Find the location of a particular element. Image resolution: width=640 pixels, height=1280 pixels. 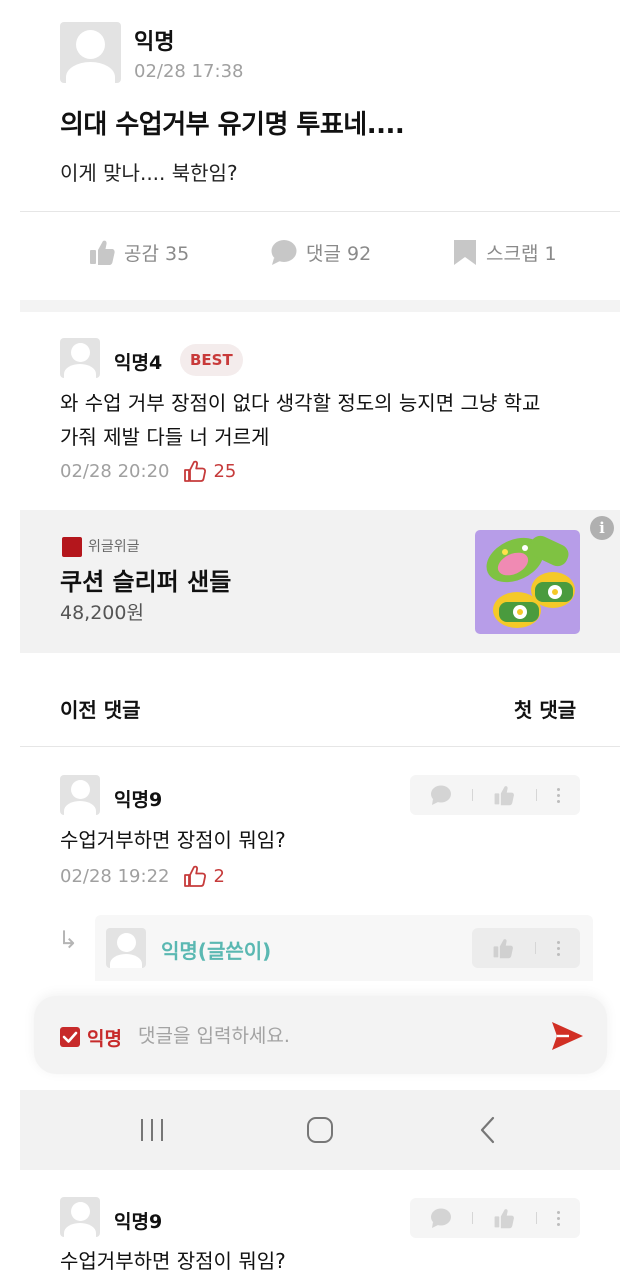

section-gap is located at coordinates (320, 306).